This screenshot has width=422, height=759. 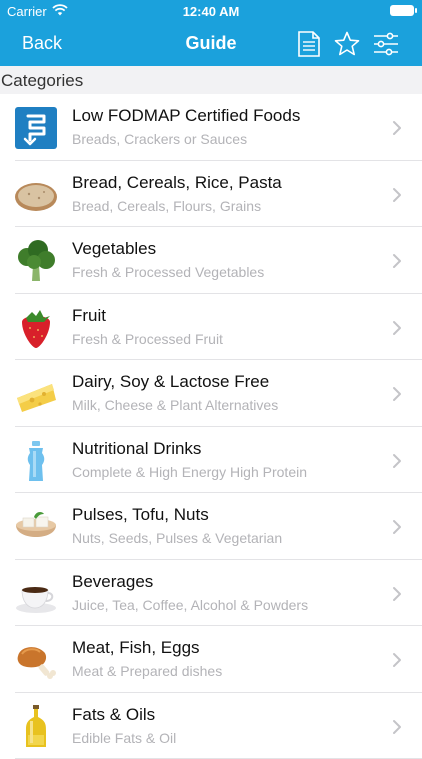 What do you see at coordinates (190, 605) in the screenshot?
I see `category-subtitle: Juice, Tea, Coffee, Alcohol & Powders` at bounding box center [190, 605].